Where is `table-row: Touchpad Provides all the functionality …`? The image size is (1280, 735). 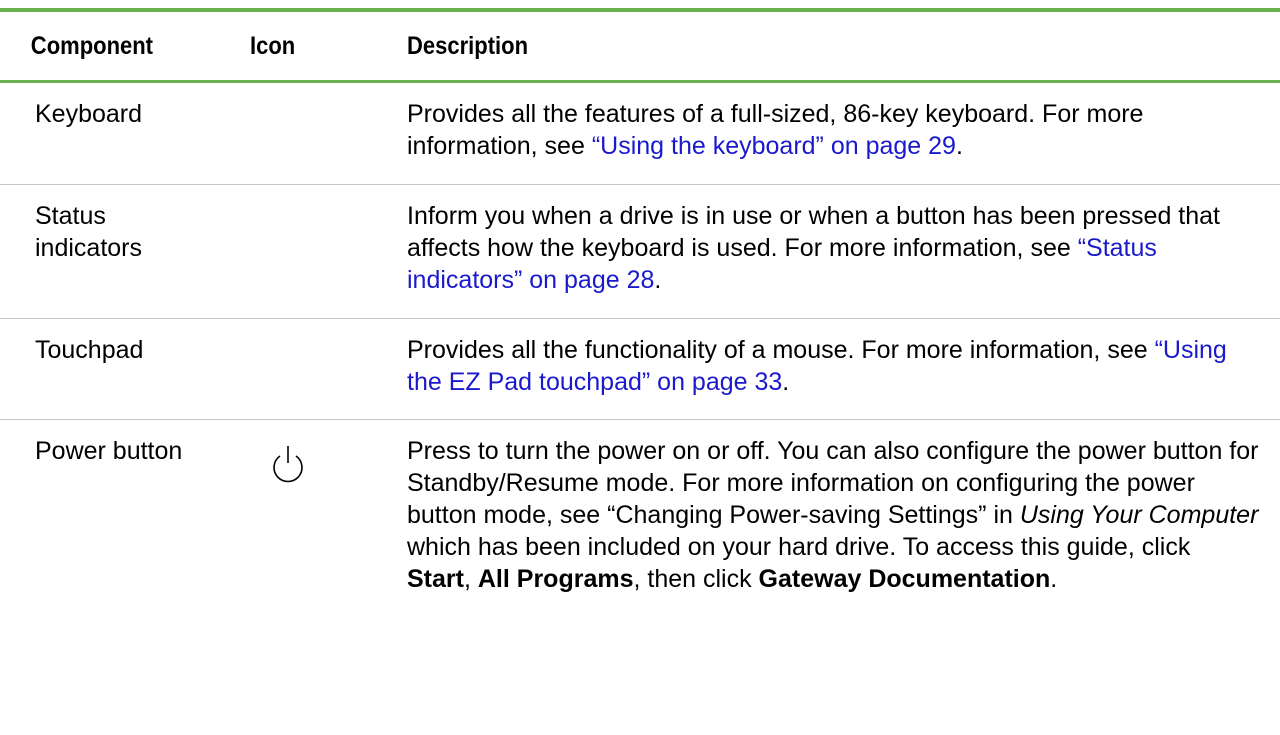 table-row: Touchpad Provides all the functionality … is located at coordinates (640, 369).